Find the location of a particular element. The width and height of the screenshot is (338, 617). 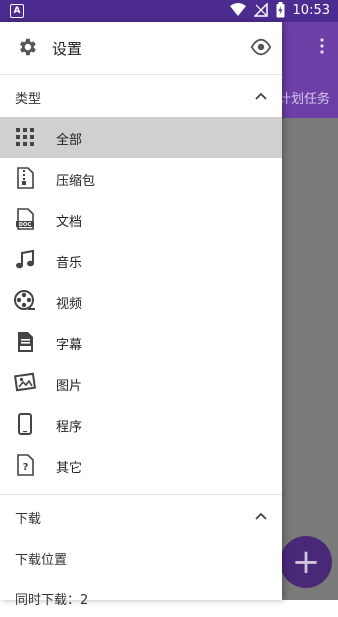

category-item-label: 全部 is located at coordinates (69, 140).